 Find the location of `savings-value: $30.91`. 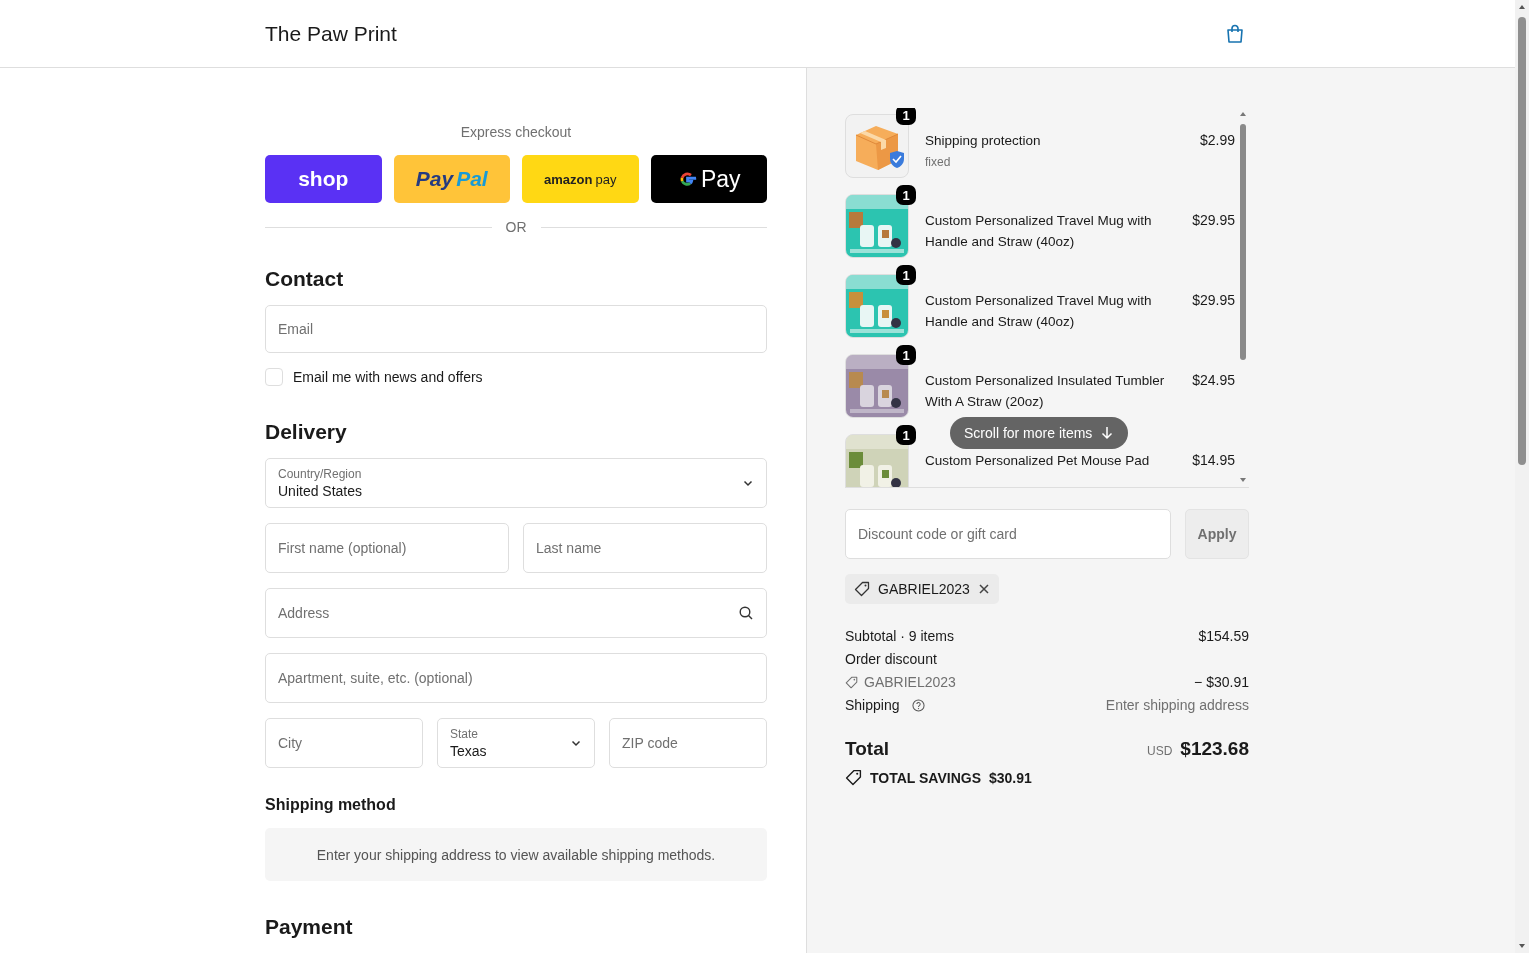

savings-value: $30.91 is located at coordinates (1010, 777).